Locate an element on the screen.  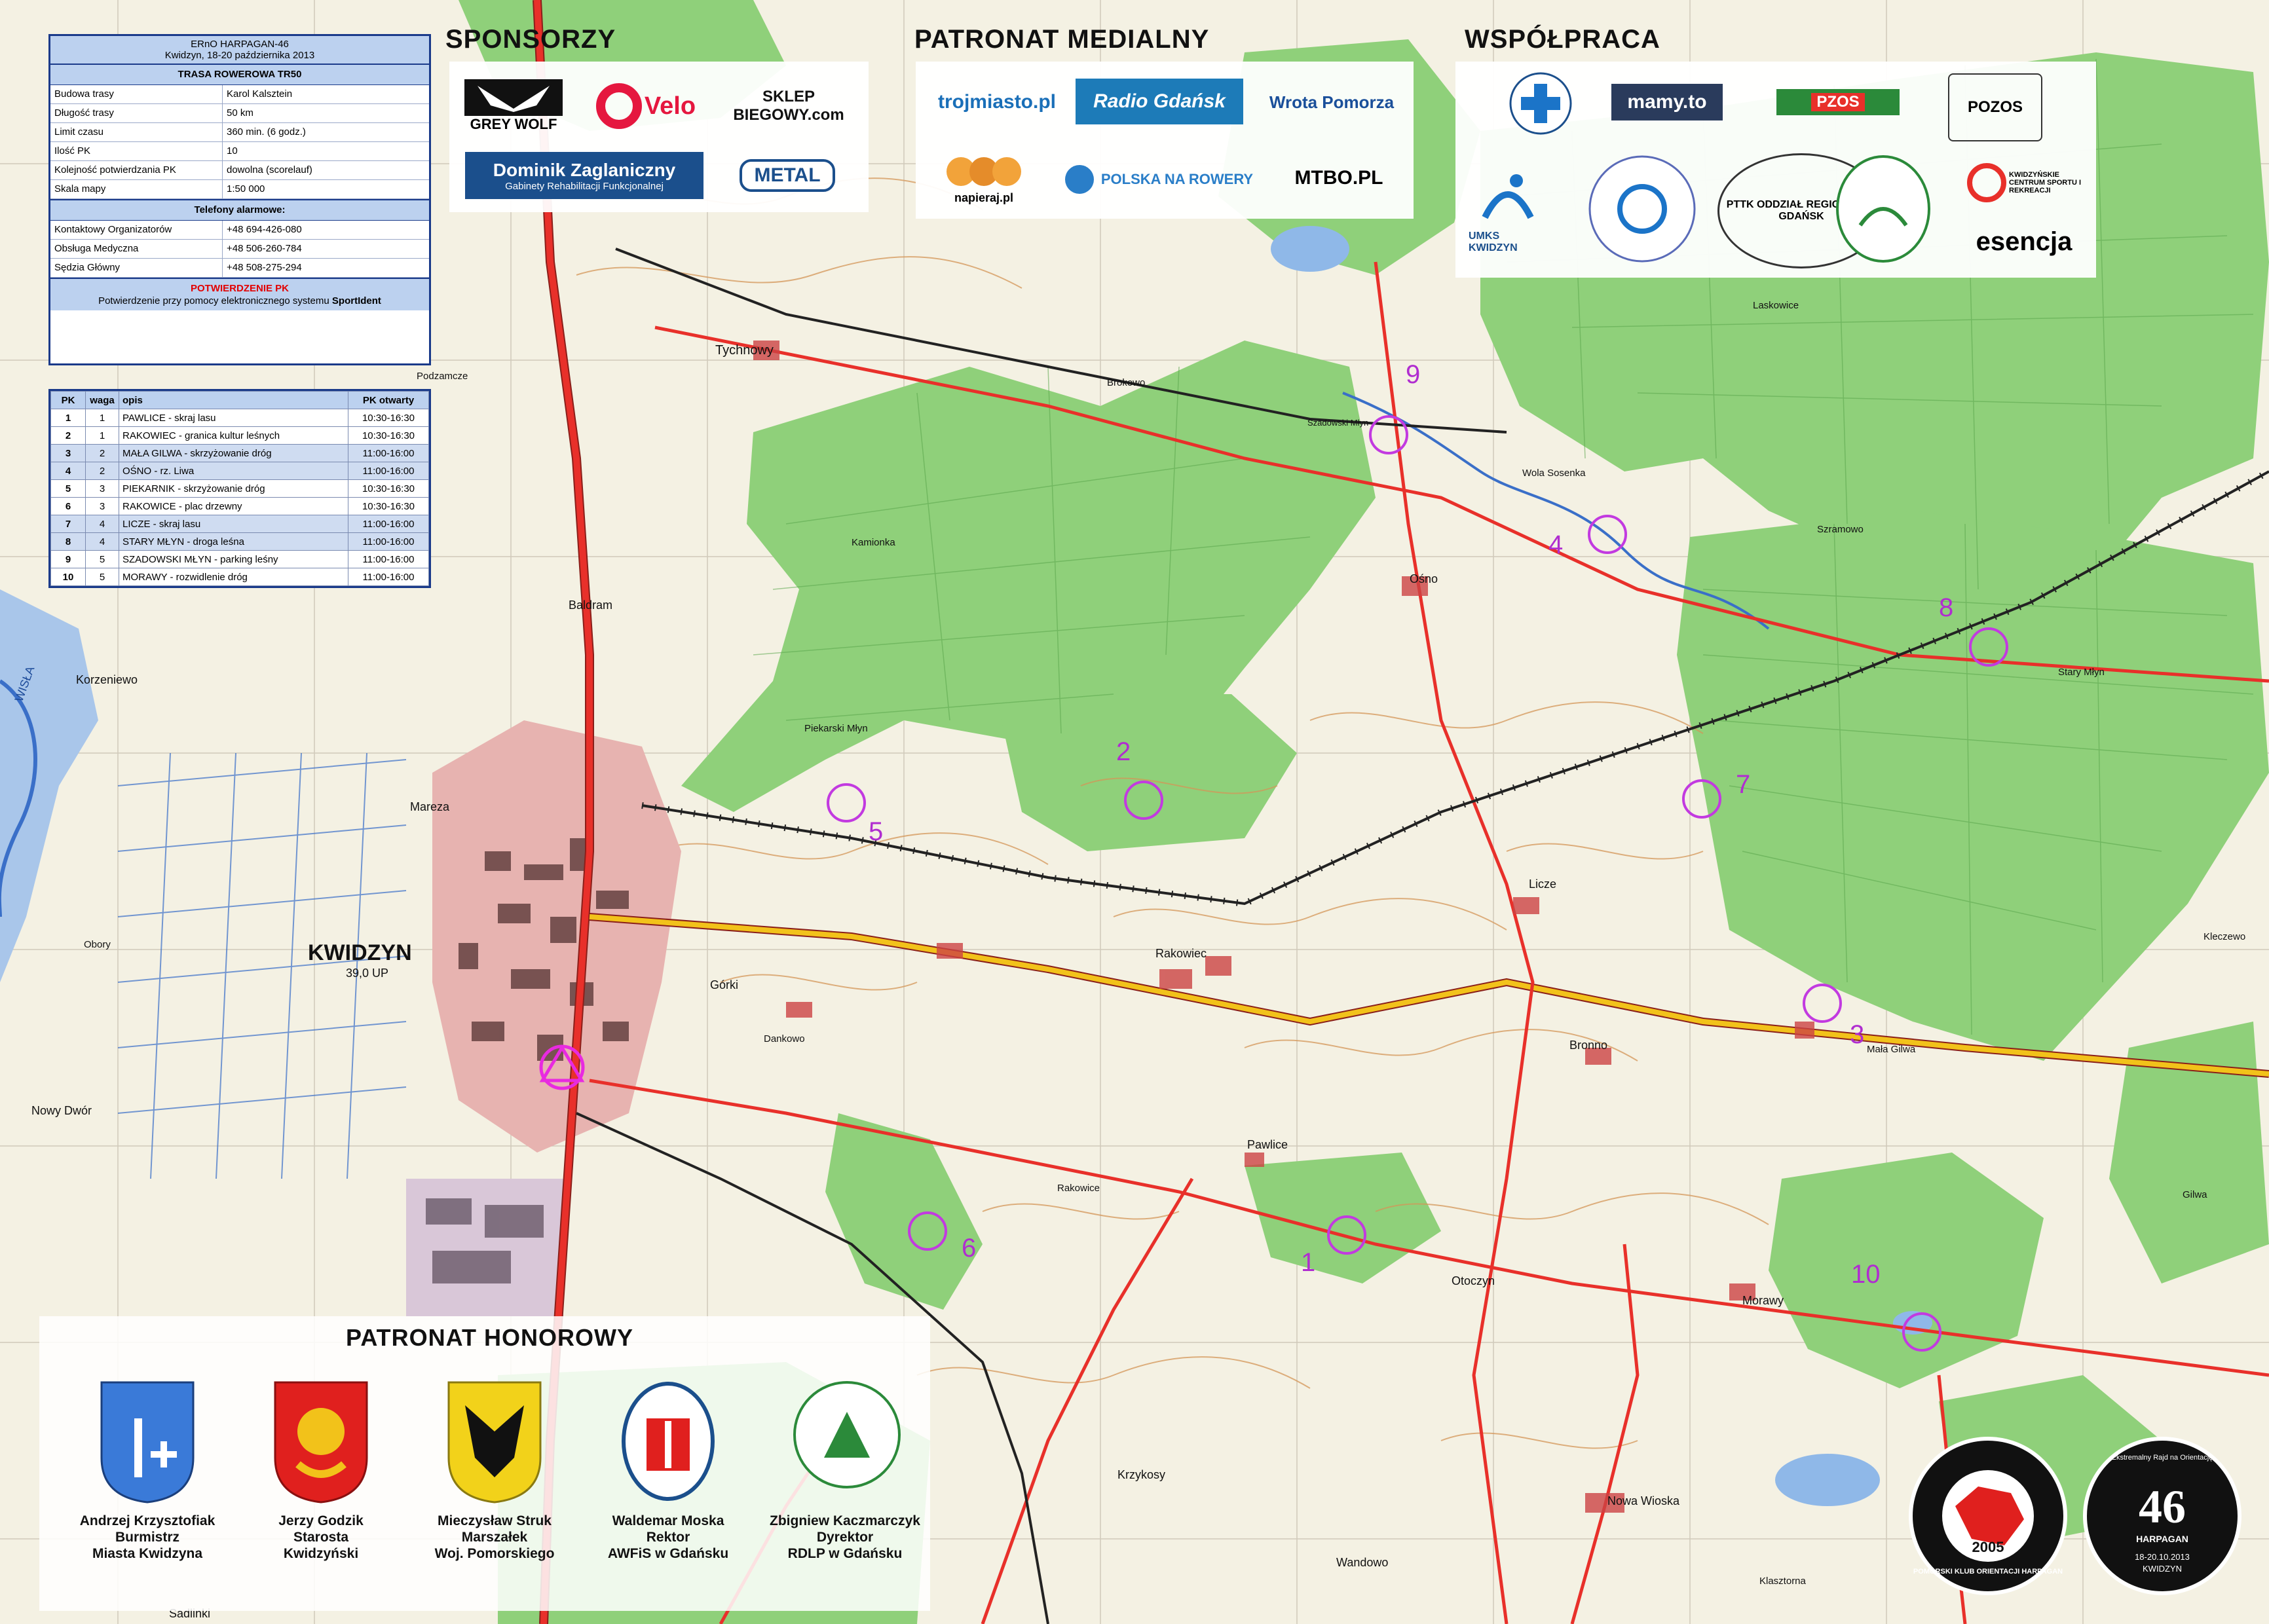
trojmiasto-logo: trojmiasto.pl is located at coordinates (996, 102).